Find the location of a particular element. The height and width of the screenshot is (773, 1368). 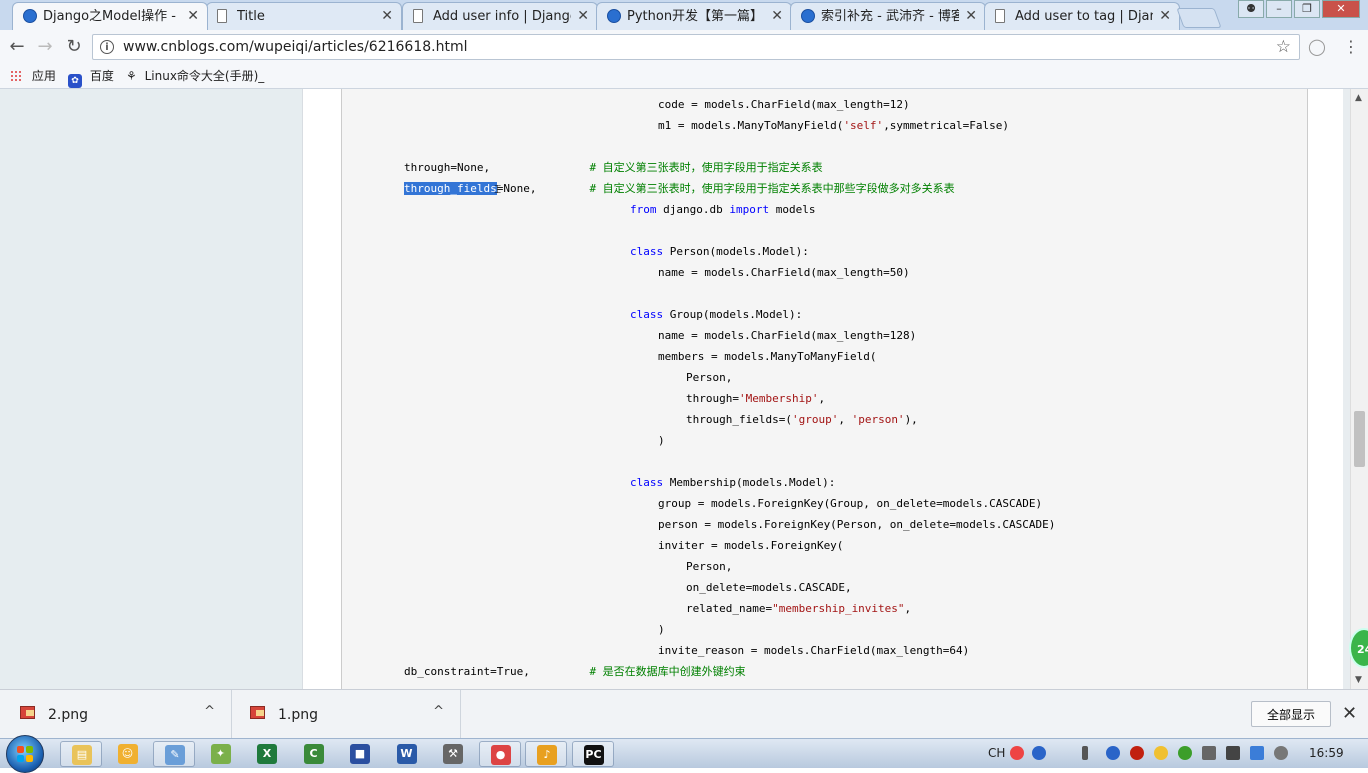

bookmark-star-icon: ☆ is located at coordinates (1283, 47).